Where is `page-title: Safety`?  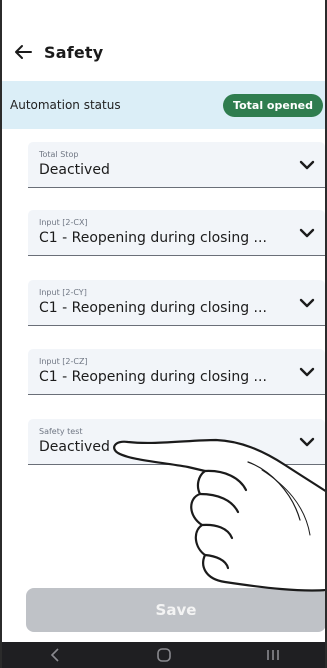
page-title: Safety is located at coordinates (74, 52).